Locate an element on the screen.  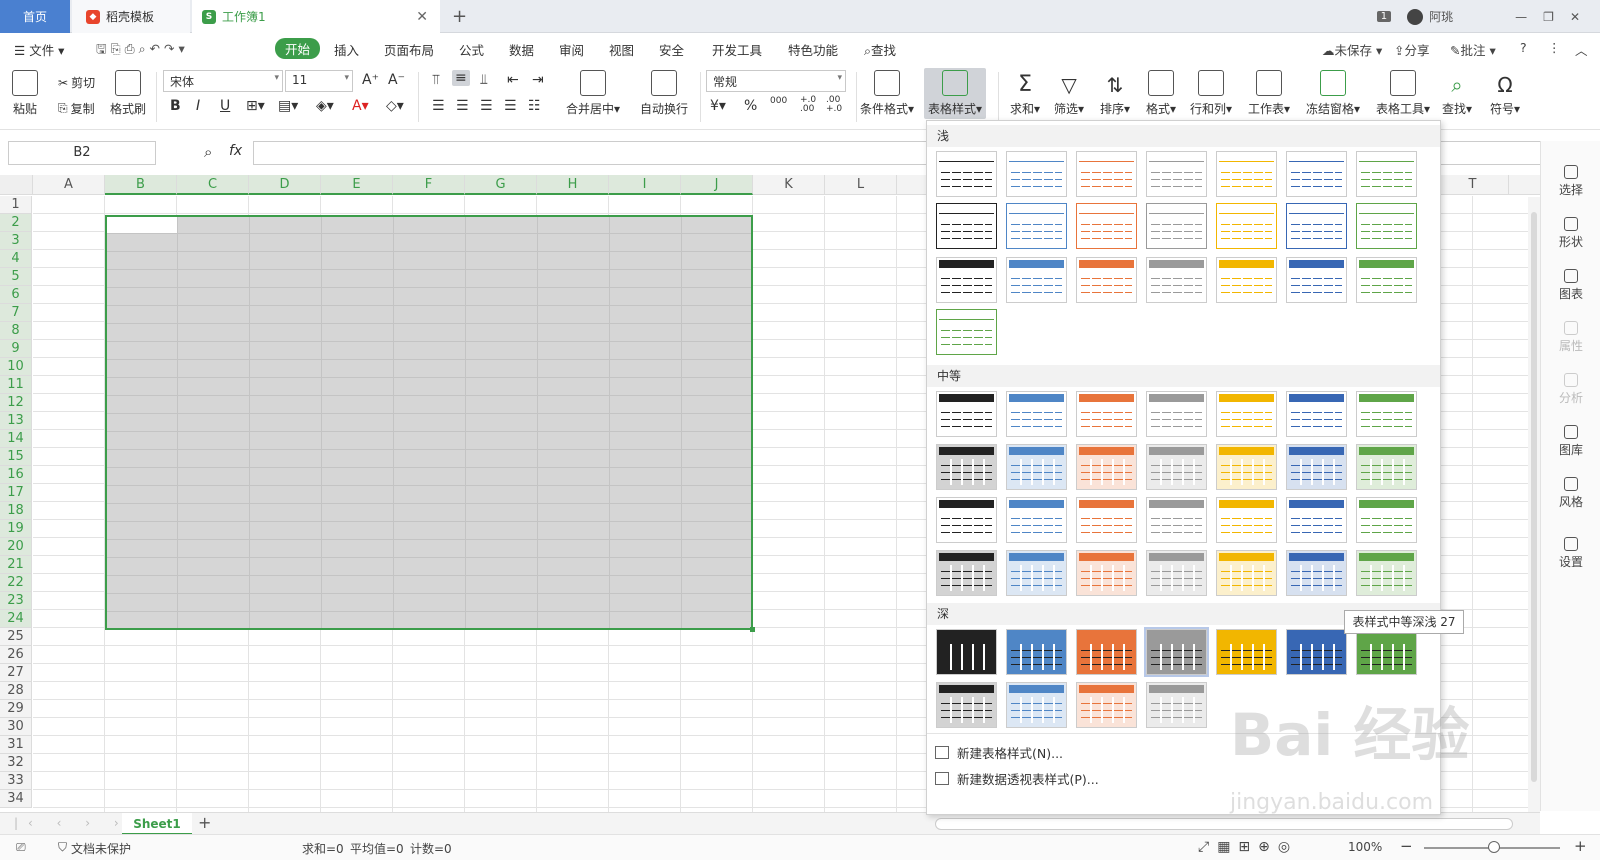
row-header: 10 is located at coordinates (16, 367).